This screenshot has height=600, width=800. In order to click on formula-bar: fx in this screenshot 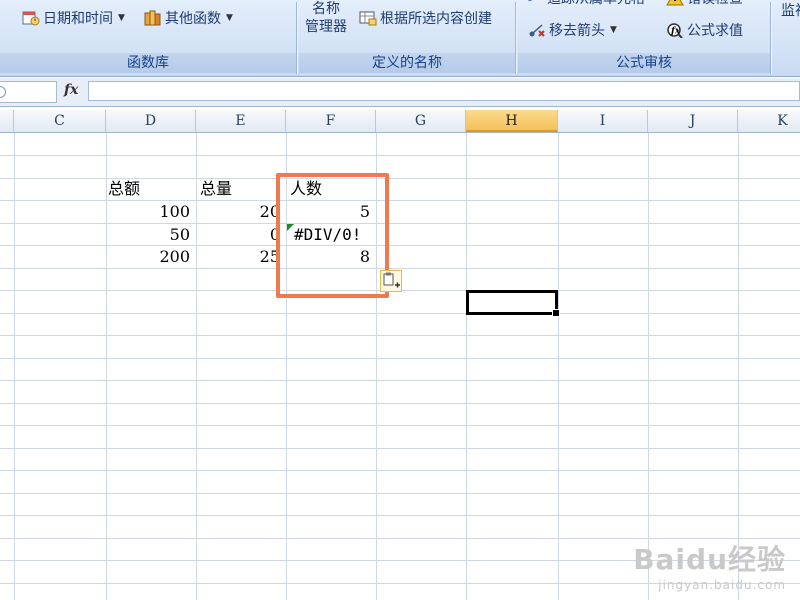, I will do `click(400, 92)`.